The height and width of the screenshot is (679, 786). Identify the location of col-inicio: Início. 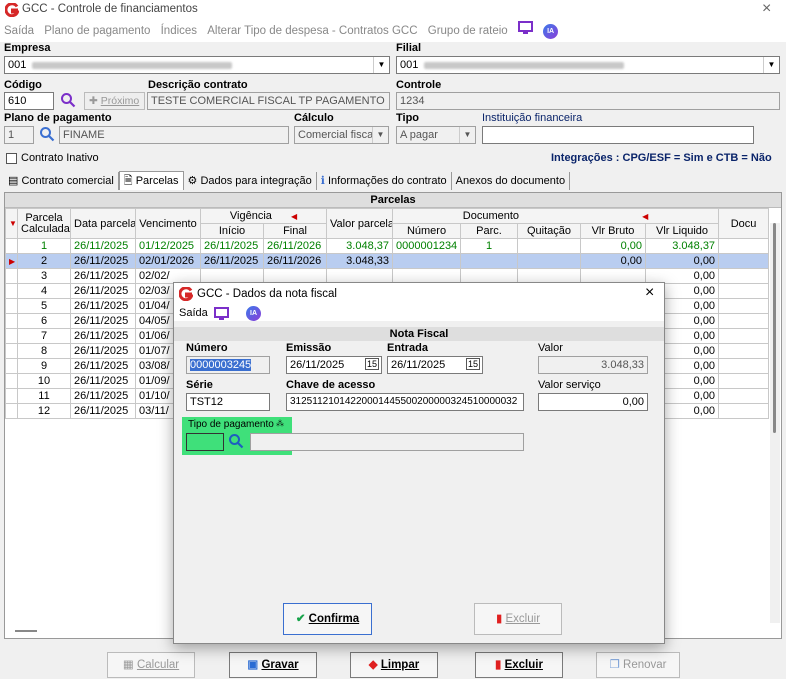
(232, 231).